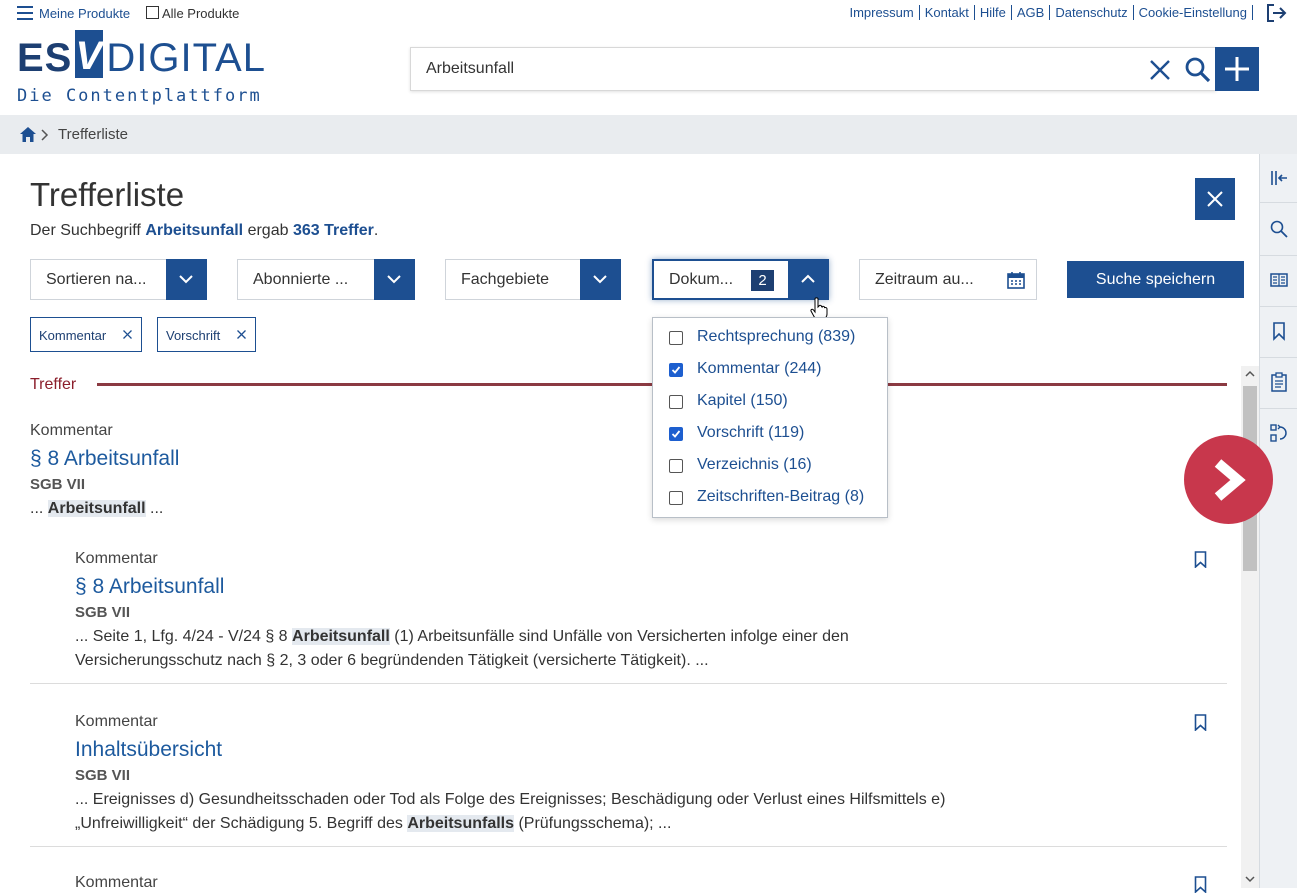 Image resolution: width=1297 pixels, height=893 pixels. I want to click on doctype-option-rechtsprechung: Rechtsprechung (839), so click(770, 338).